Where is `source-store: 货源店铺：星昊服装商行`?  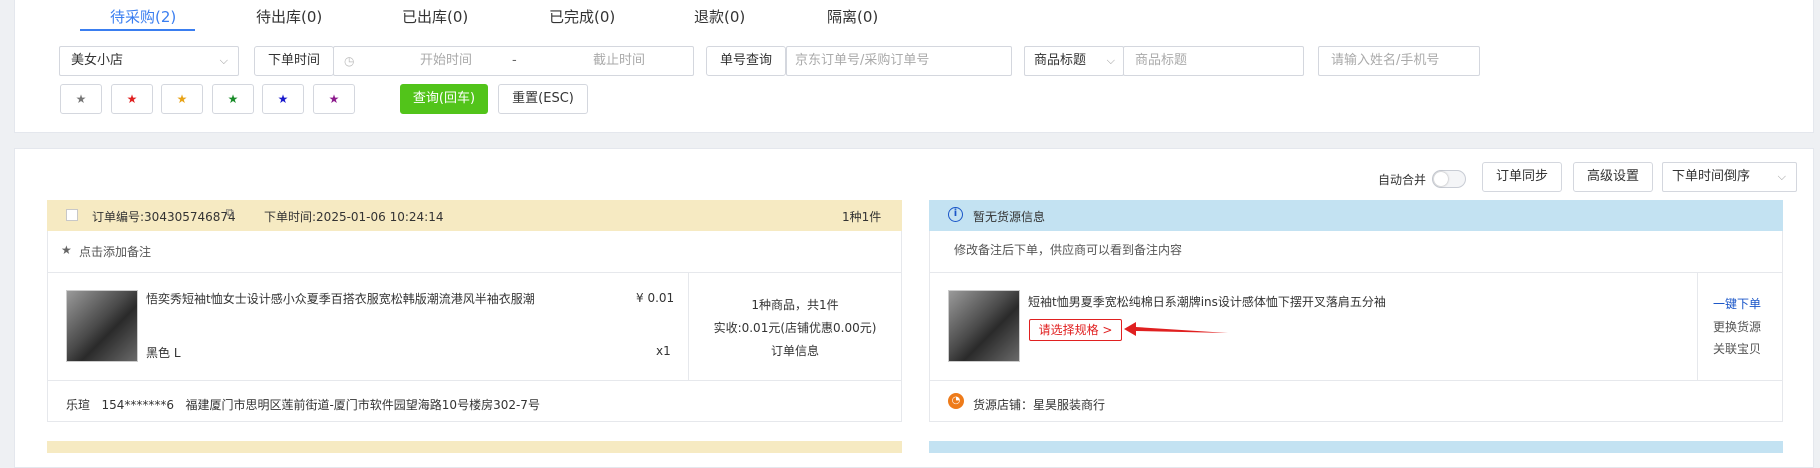 source-store: 货源店铺：星昊服装商行 is located at coordinates (1039, 405).